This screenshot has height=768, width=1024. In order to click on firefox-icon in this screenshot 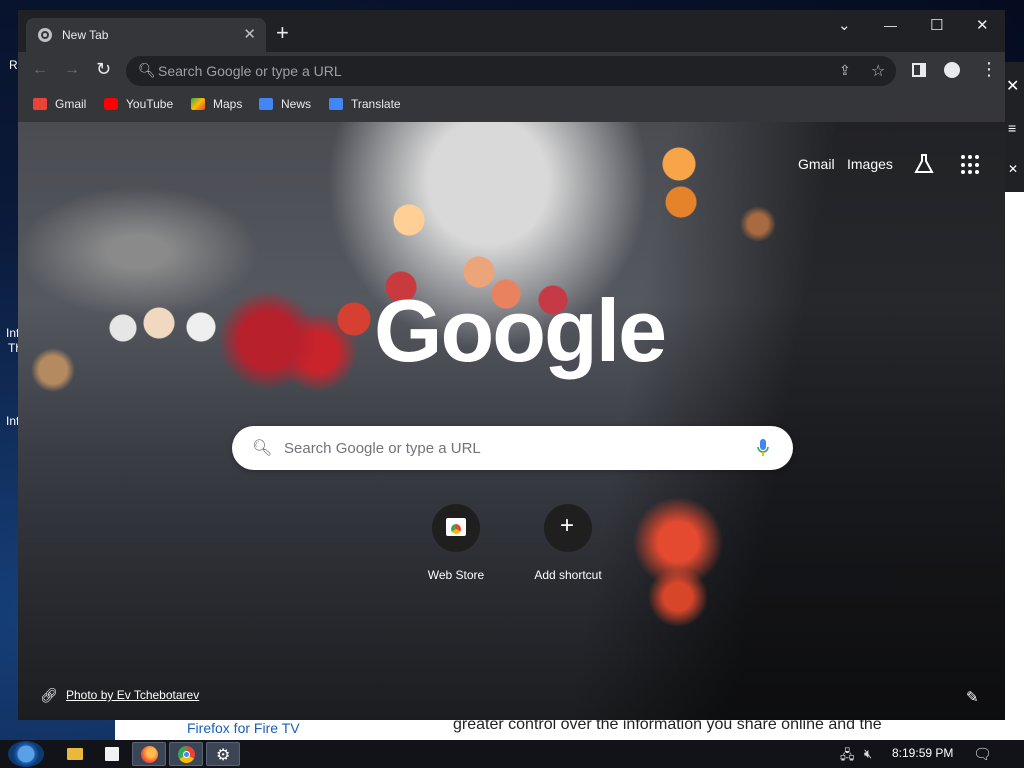, I will do `click(149, 754)`.